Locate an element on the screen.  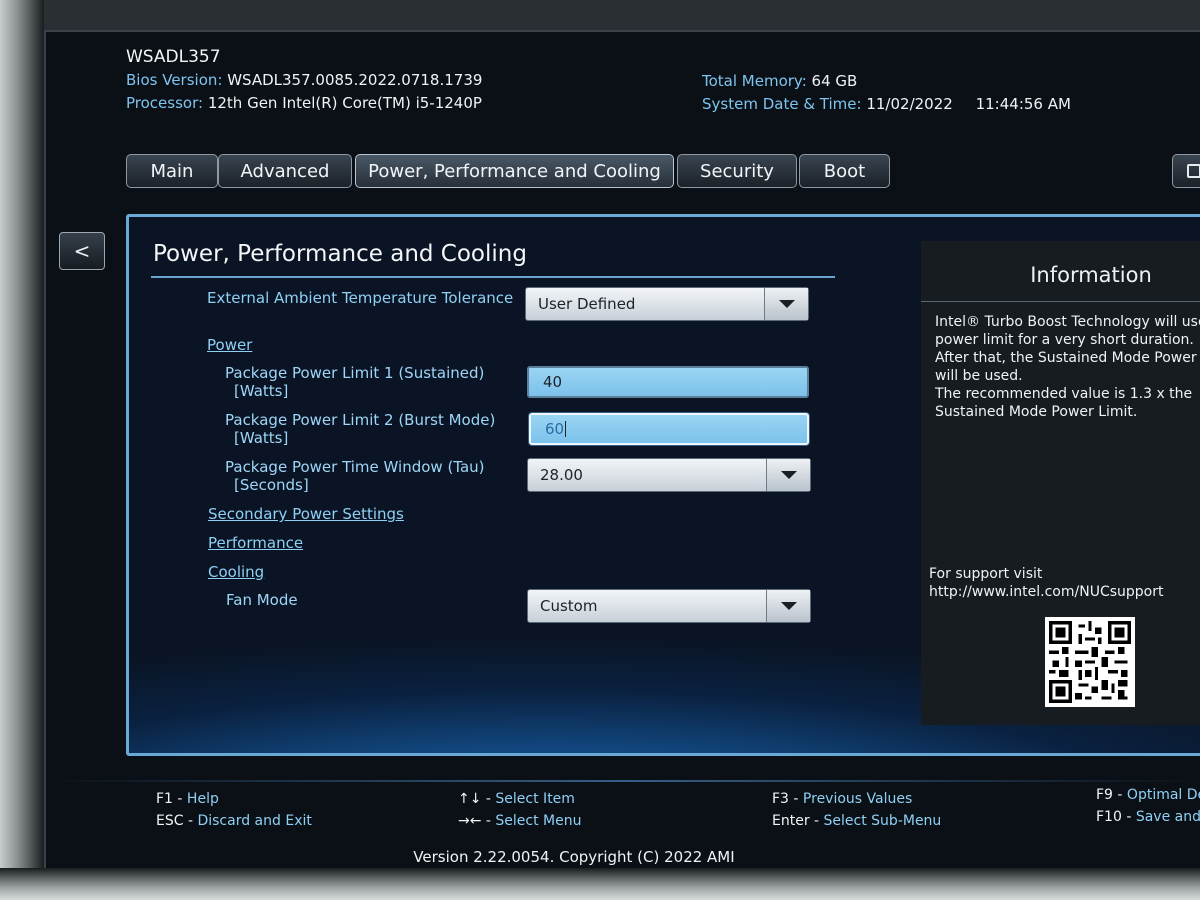
footer-col-1: F1 - Help ESC - Discard and Exit is located at coordinates (234, 810).